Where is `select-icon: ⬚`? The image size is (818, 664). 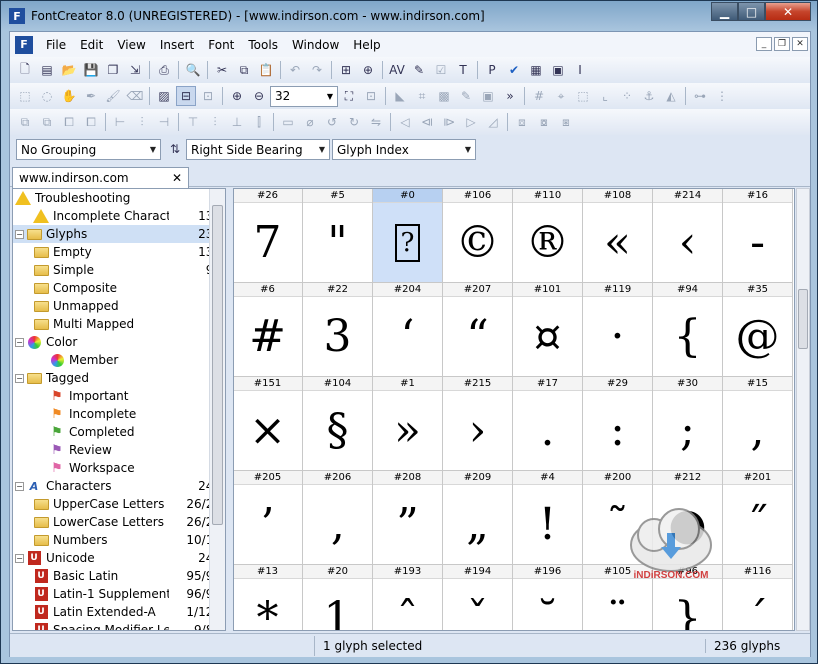
select-icon: ⬚ is located at coordinates (25, 96).